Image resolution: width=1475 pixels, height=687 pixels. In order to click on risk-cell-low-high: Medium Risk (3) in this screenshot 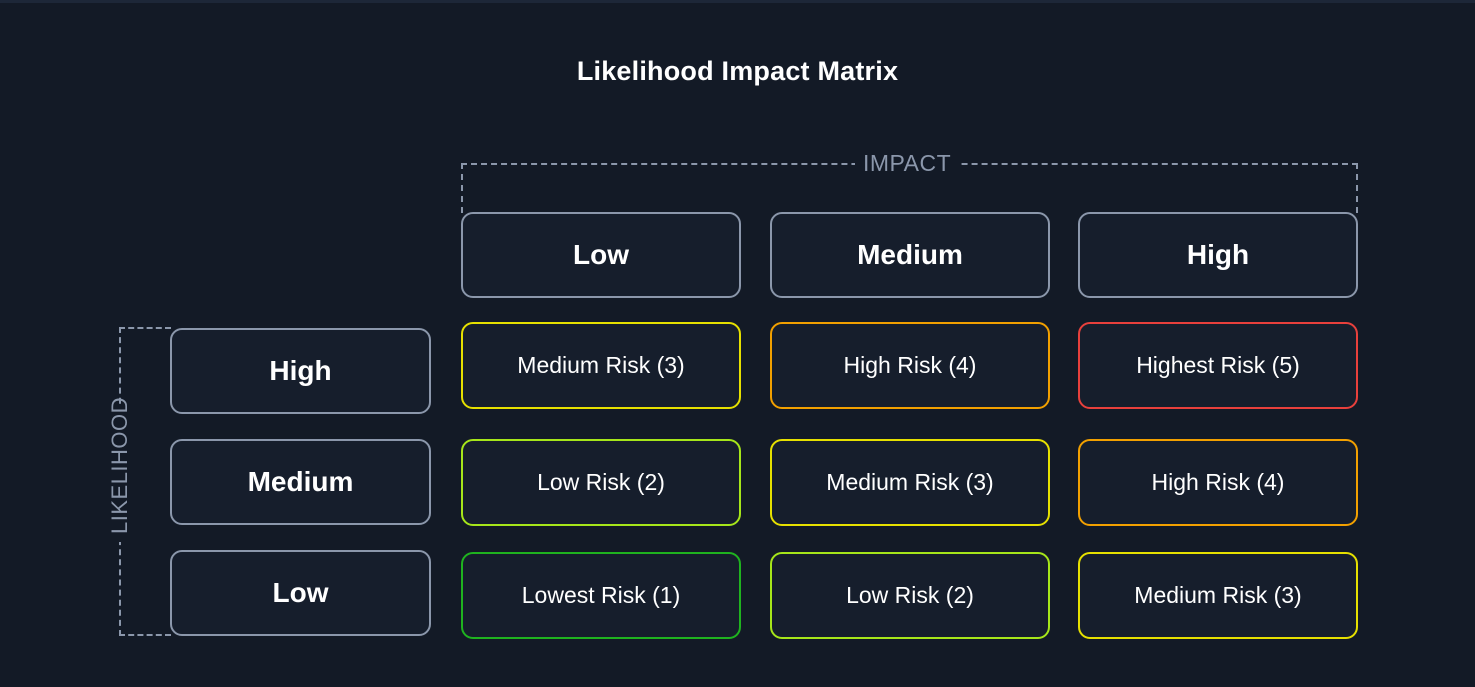, I will do `click(1218, 595)`.